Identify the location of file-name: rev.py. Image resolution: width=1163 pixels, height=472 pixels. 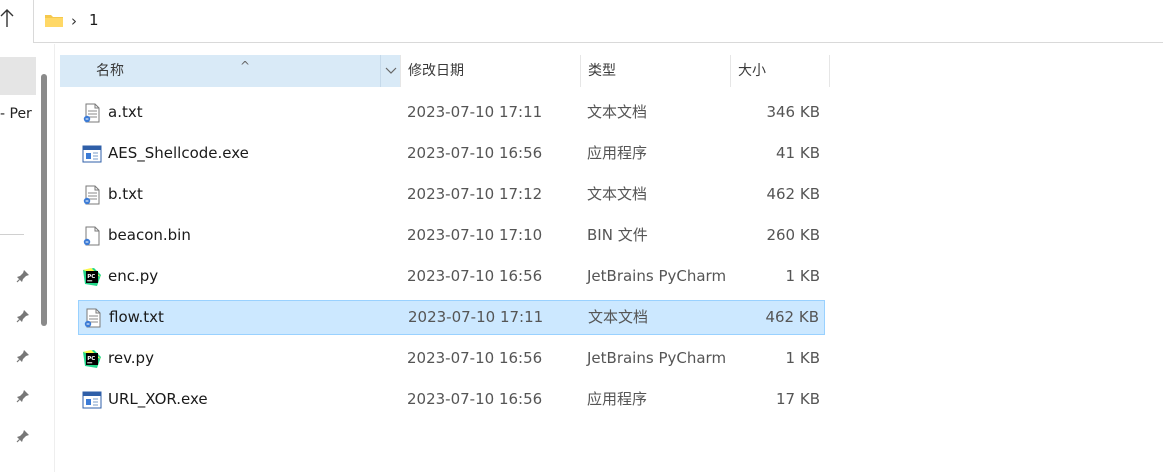
(131, 358).